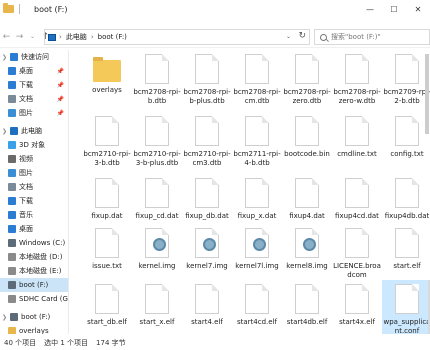 This screenshot has height=350, width=430. What do you see at coordinates (107, 69) in the screenshot?
I see `folder-icon` at bounding box center [107, 69].